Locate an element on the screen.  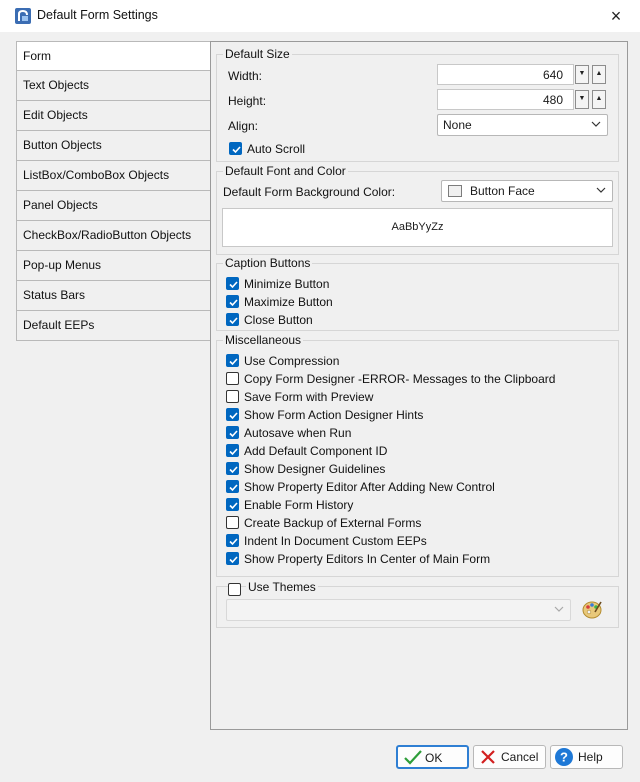
tab-listbox-combobox-objects: ListBox/ComboBox Objects is located at coordinates (113, 176).